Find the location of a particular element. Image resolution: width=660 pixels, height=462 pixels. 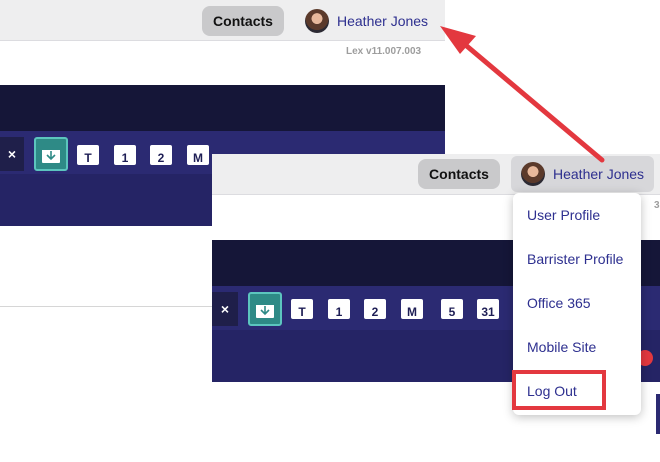

annotation-arrow-shaft is located at coordinates (532, 101).